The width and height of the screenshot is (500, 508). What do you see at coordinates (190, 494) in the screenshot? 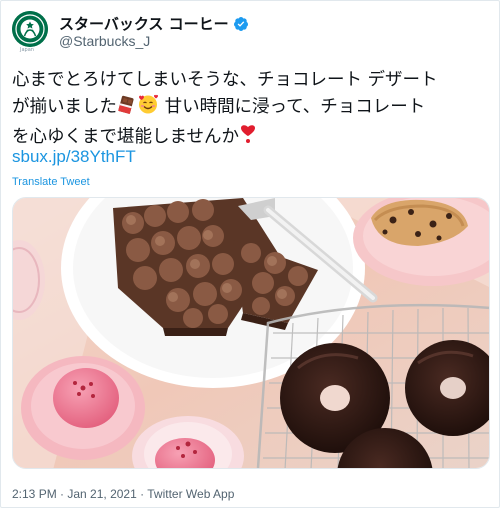
I see `tweet-source: Twitter Web App` at bounding box center [190, 494].